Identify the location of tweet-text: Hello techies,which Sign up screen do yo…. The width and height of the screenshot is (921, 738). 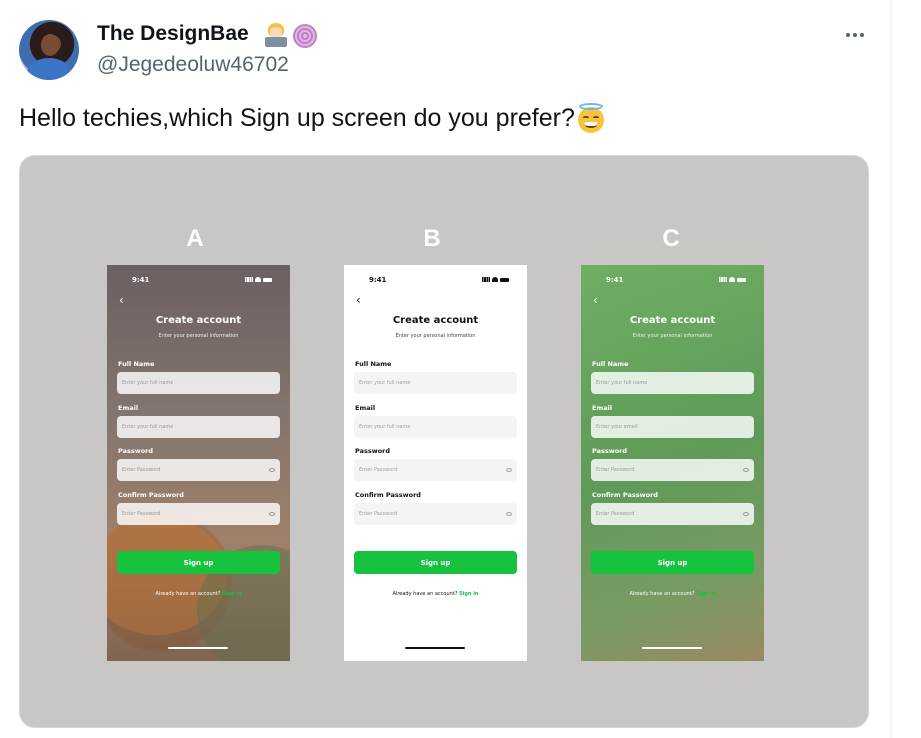
(312, 118).